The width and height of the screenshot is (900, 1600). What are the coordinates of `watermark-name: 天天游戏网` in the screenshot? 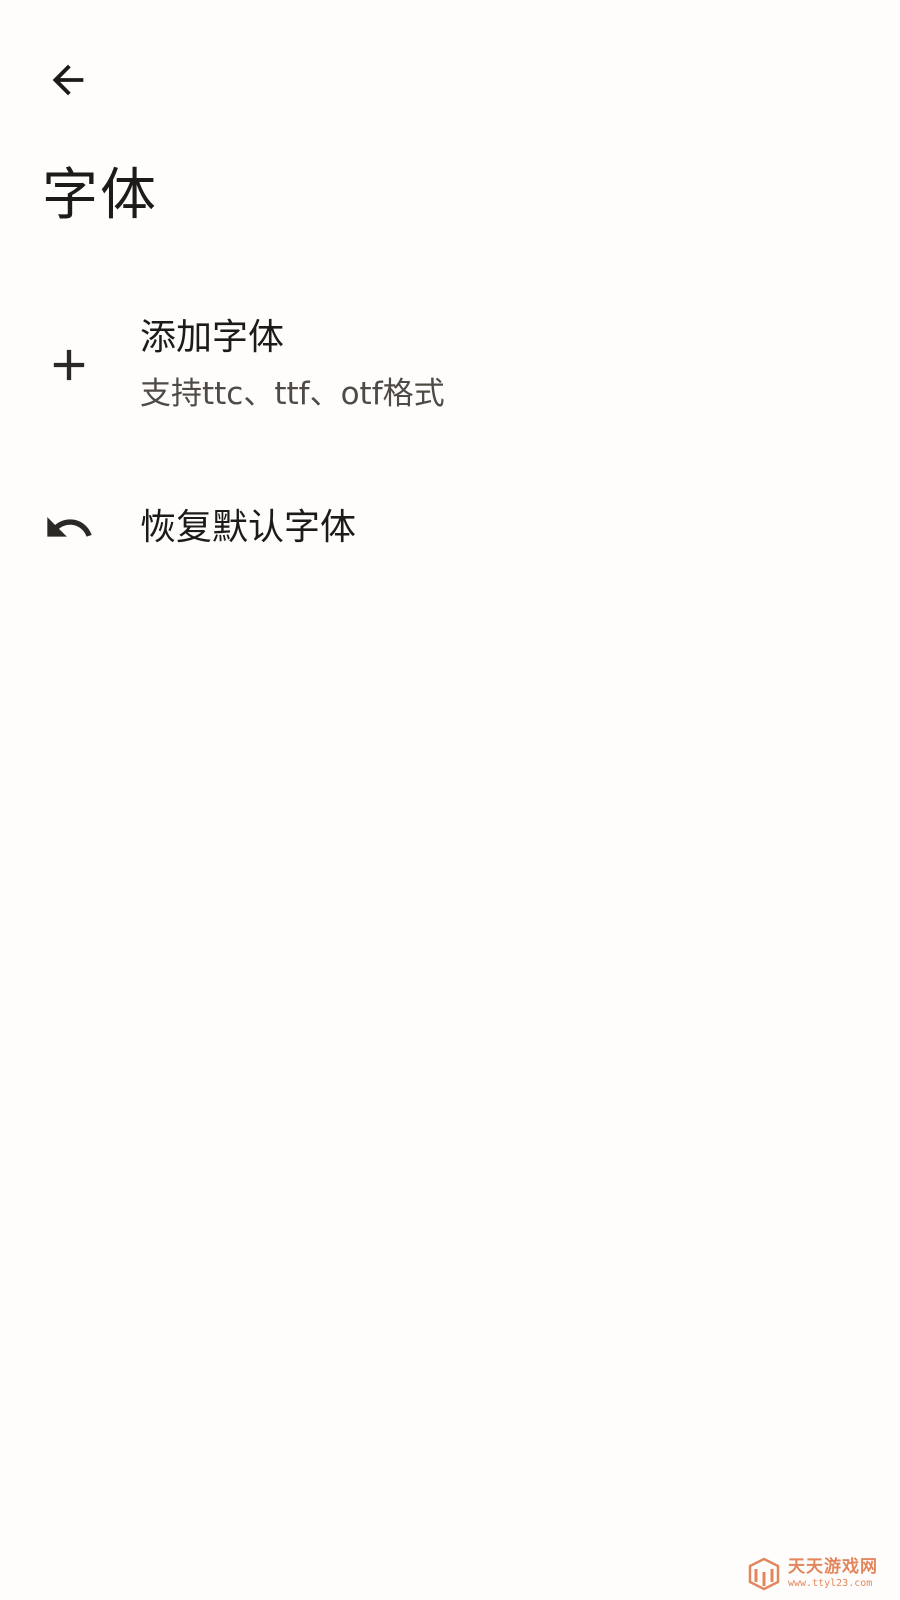 It's located at (833, 1567).